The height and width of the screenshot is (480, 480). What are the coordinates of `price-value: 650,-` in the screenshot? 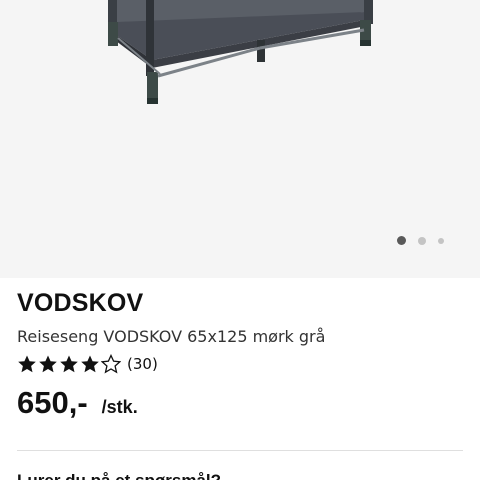 It's located at (52, 402).